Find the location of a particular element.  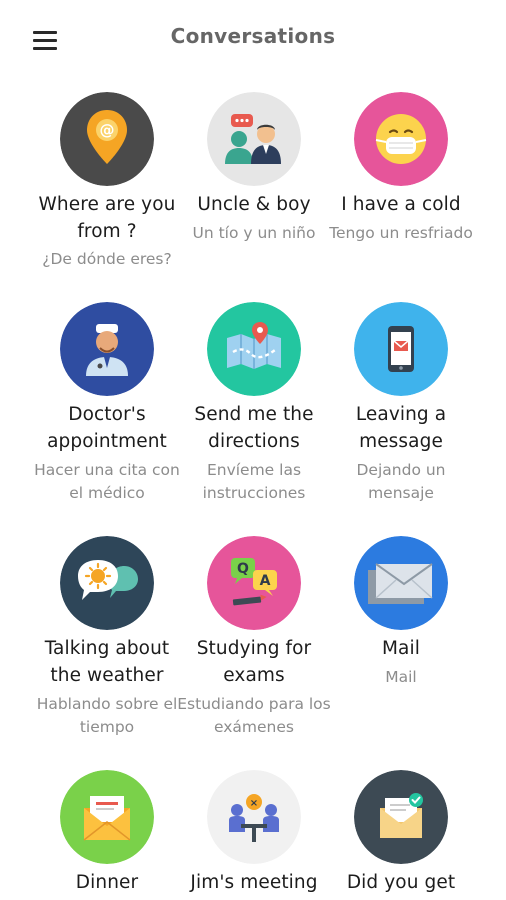

card-subtitle: Un tío y un niño is located at coordinates (254, 233).